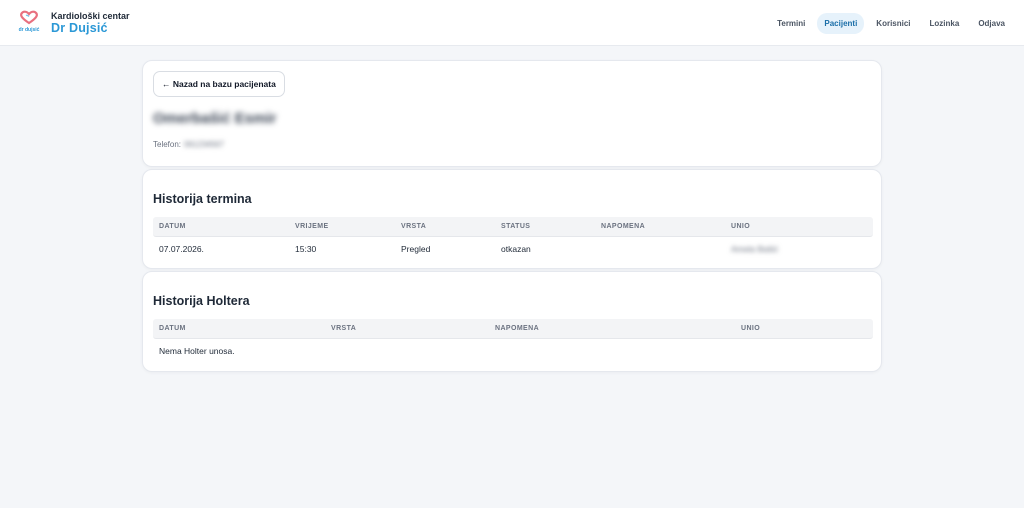 This screenshot has width=1024, height=508. What do you see at coordinates (201, 301) in the screenshot?
I see `holter-history-title: Historija Holtera` at bounding box center [201, 301].